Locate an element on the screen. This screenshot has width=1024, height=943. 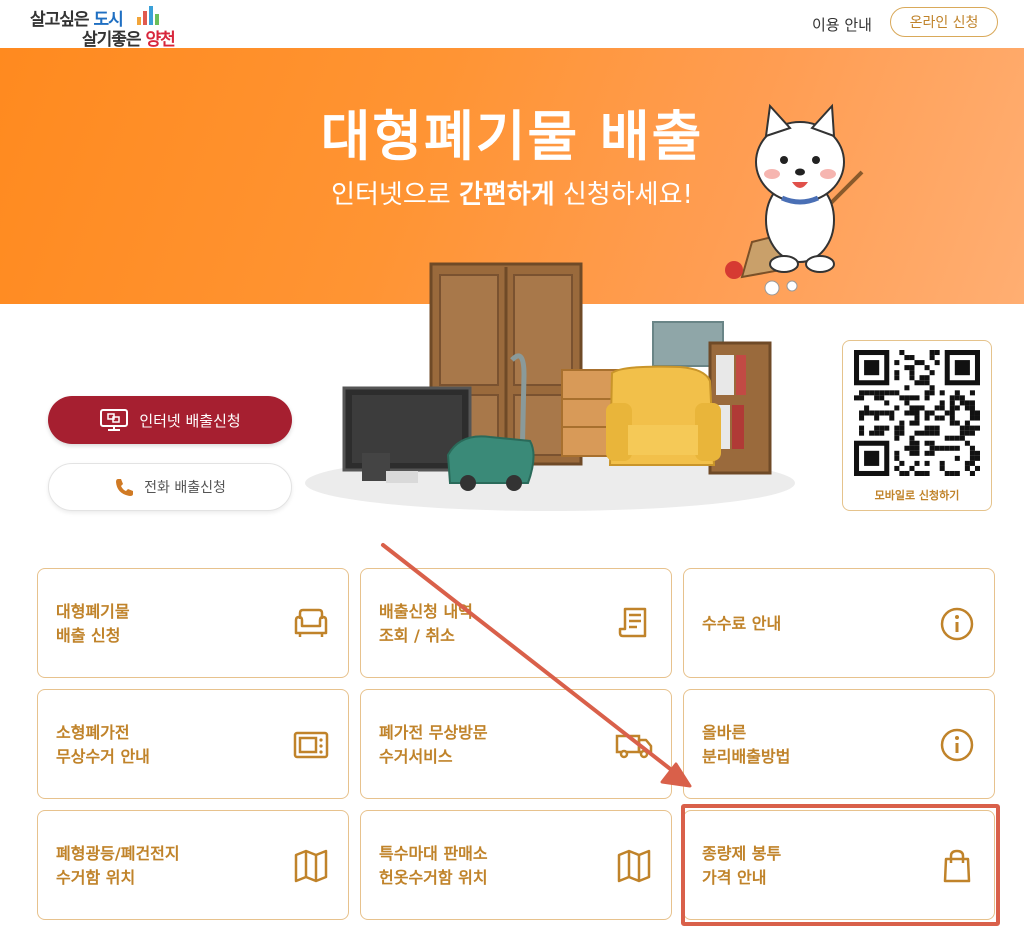
logo-bars-icon is located at coordinates (148, 15).